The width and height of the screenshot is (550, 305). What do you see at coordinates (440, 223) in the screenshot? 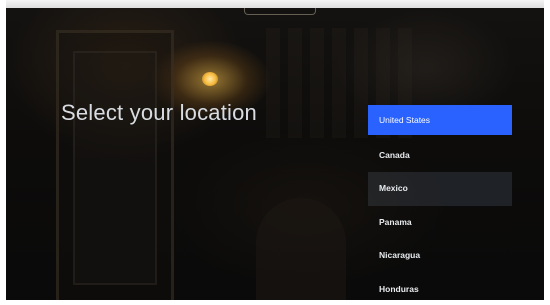
I see `location-item-panama: Panama` at bounding box center [440, 223].